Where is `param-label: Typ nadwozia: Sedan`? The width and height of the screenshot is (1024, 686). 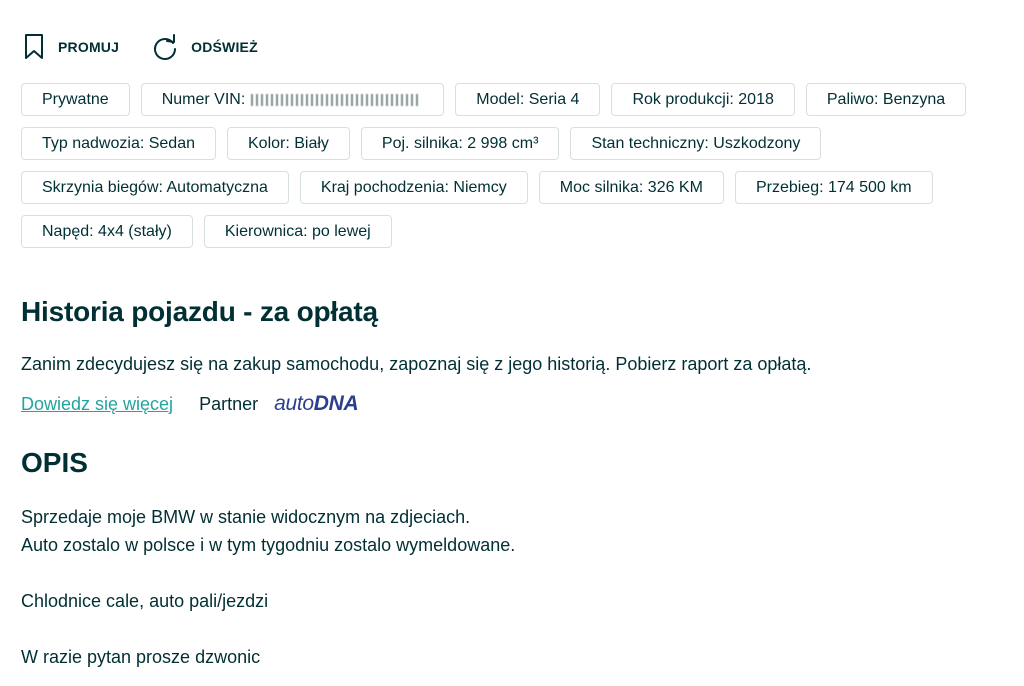
param-label: Typ nadwozia: Sedan is located at coordinates (118, 143).